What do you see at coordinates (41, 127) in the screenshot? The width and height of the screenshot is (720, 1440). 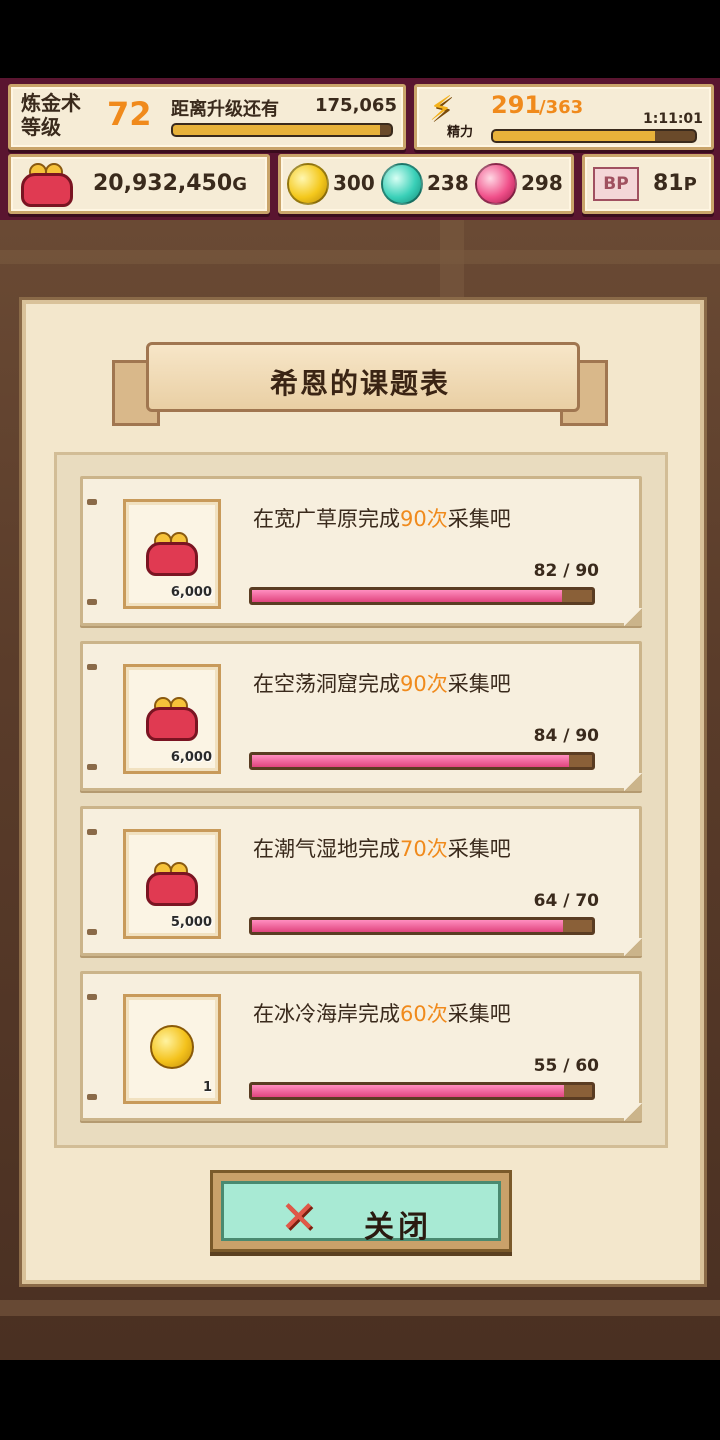 I see `level-label-line2: 等级` at bounding box center [41, 127].